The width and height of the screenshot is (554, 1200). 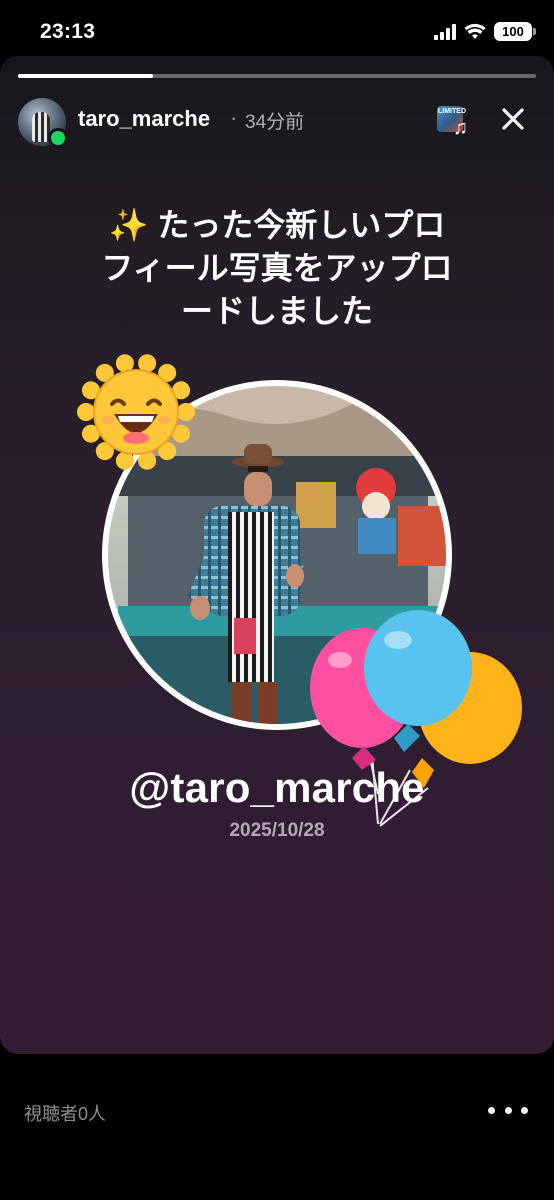 I want to click on sparkle-icon: ✨, so click(x=128, y=225).